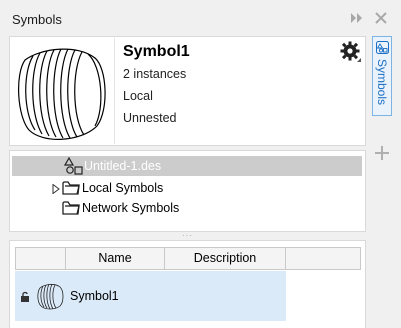 The height and width of the screenshot is (328, 401). What do you see at coordinates (200, 18) in the screenshot?
I see `panel-titlebar: Symbols` at bounding box center [200, 18].